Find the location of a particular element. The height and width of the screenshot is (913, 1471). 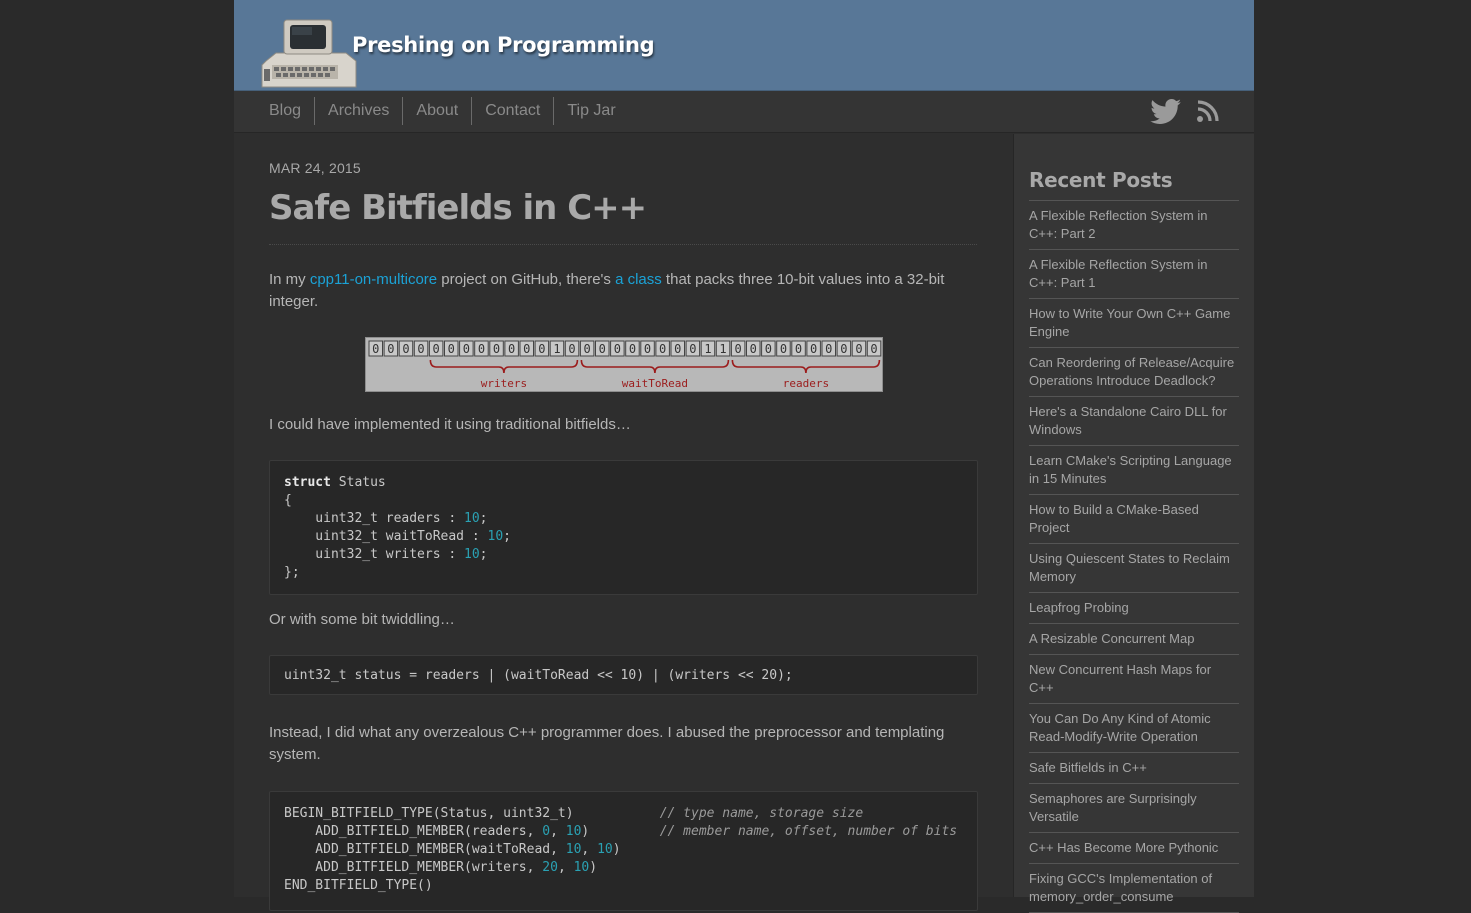

nav-tip-jar: Tip Jar is located at coordinates (590, 111).